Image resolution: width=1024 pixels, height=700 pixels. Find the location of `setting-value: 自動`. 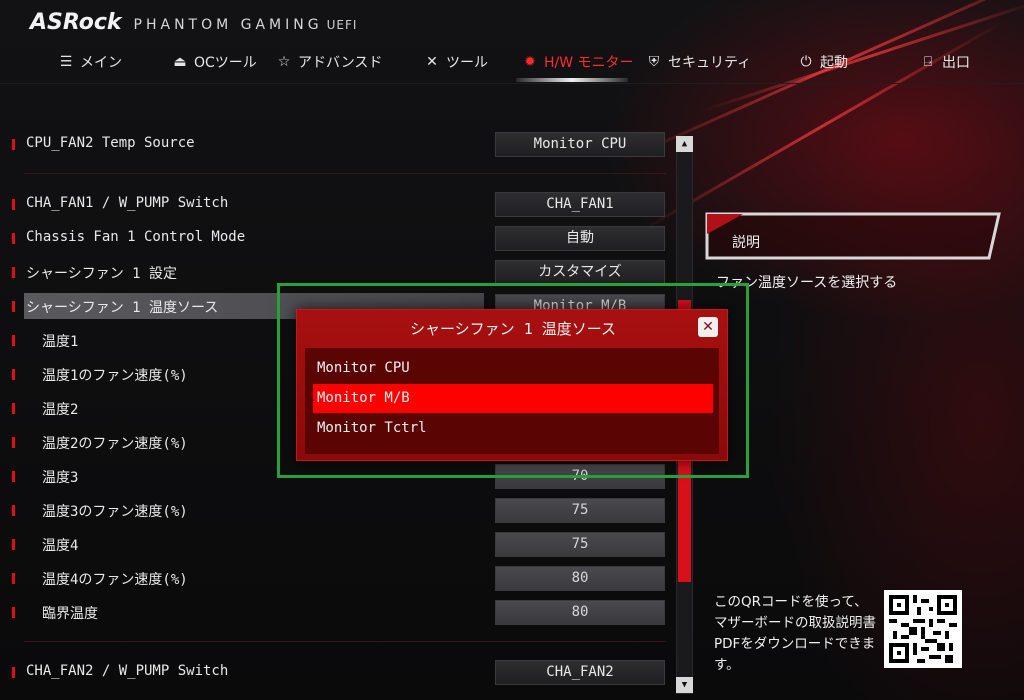

setting-value: 自動 is located at coordinates (580, 238).